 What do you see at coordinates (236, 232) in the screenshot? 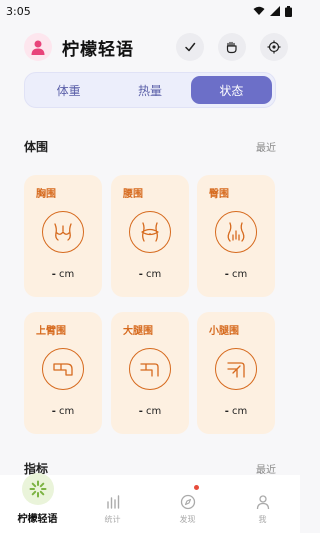
I see `hip-icon` at bounding box center [236, 232].